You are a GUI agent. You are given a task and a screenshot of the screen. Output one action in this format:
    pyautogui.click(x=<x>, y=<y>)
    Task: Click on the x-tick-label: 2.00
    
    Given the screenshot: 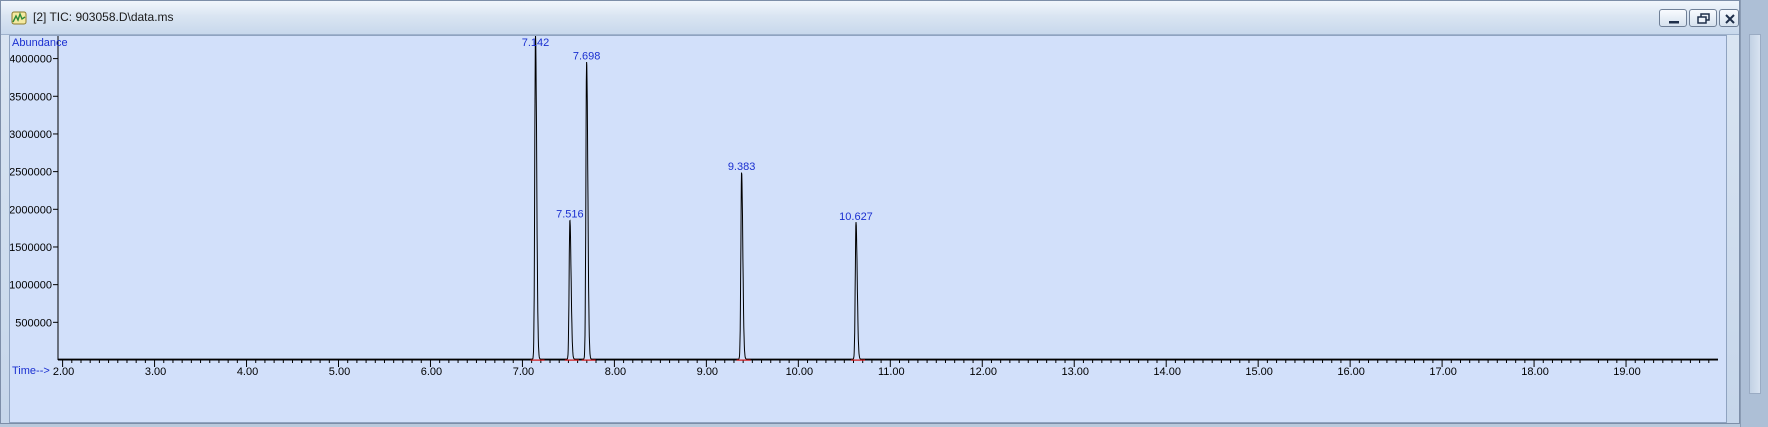 What is the action you would take?
    pyautogui.click(x=63, y=372)
    